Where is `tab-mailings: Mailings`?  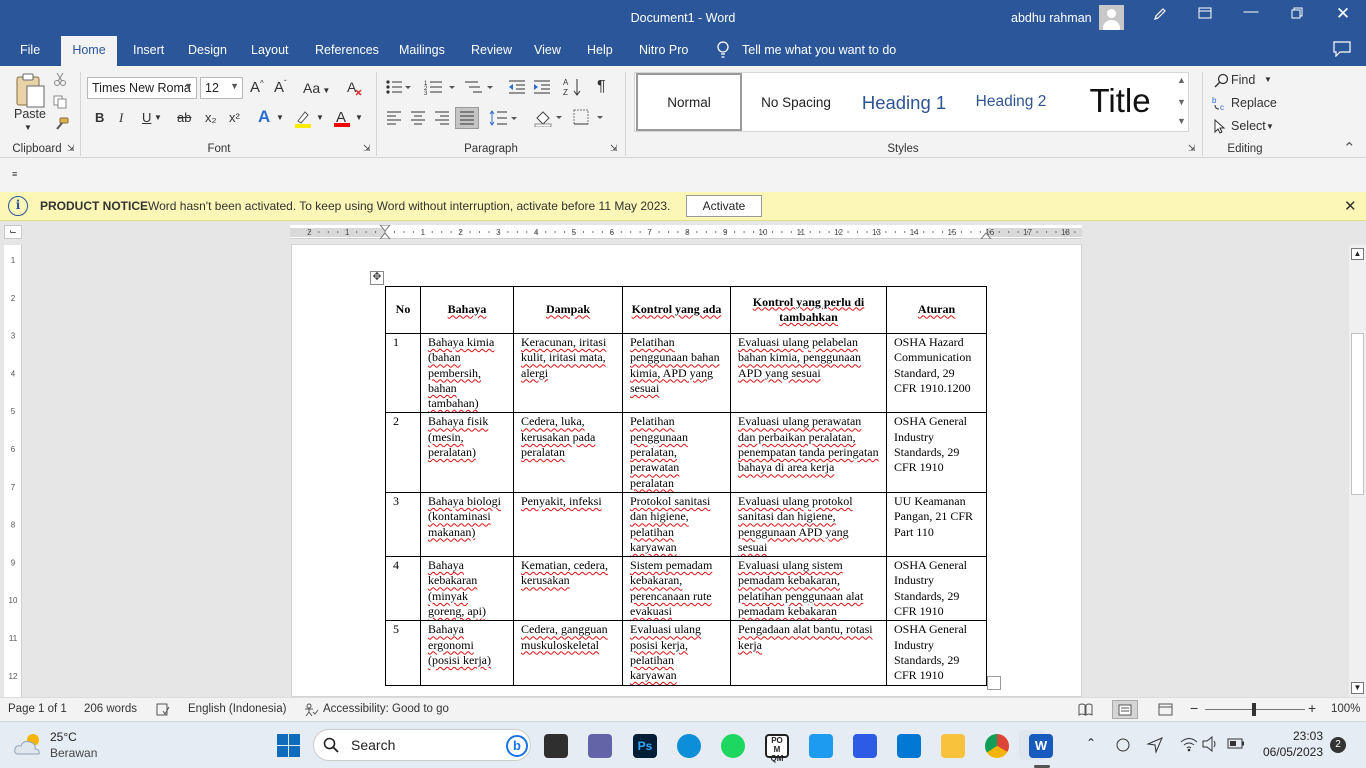
tab-mailings: Mailings is located at coordinates (422, 50).